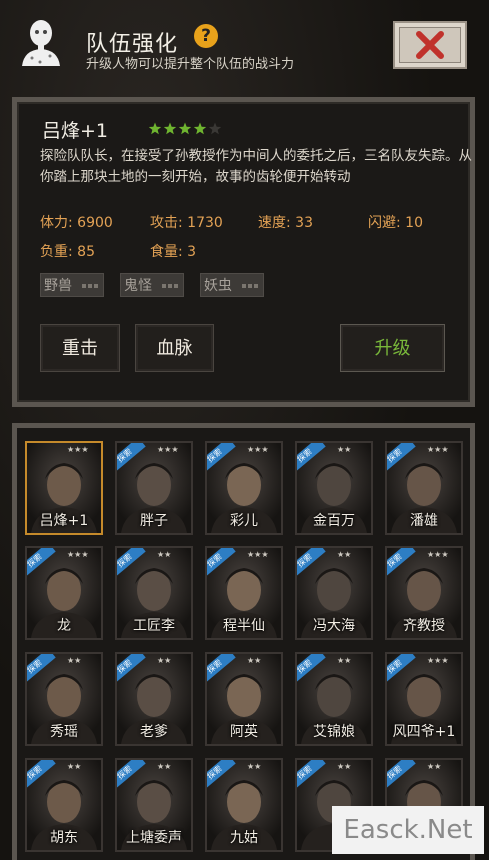  Describe the element at coordinates (154, 593) in the screenshot. I see `character-card: 探索 ★★ 工匠李` at that location.